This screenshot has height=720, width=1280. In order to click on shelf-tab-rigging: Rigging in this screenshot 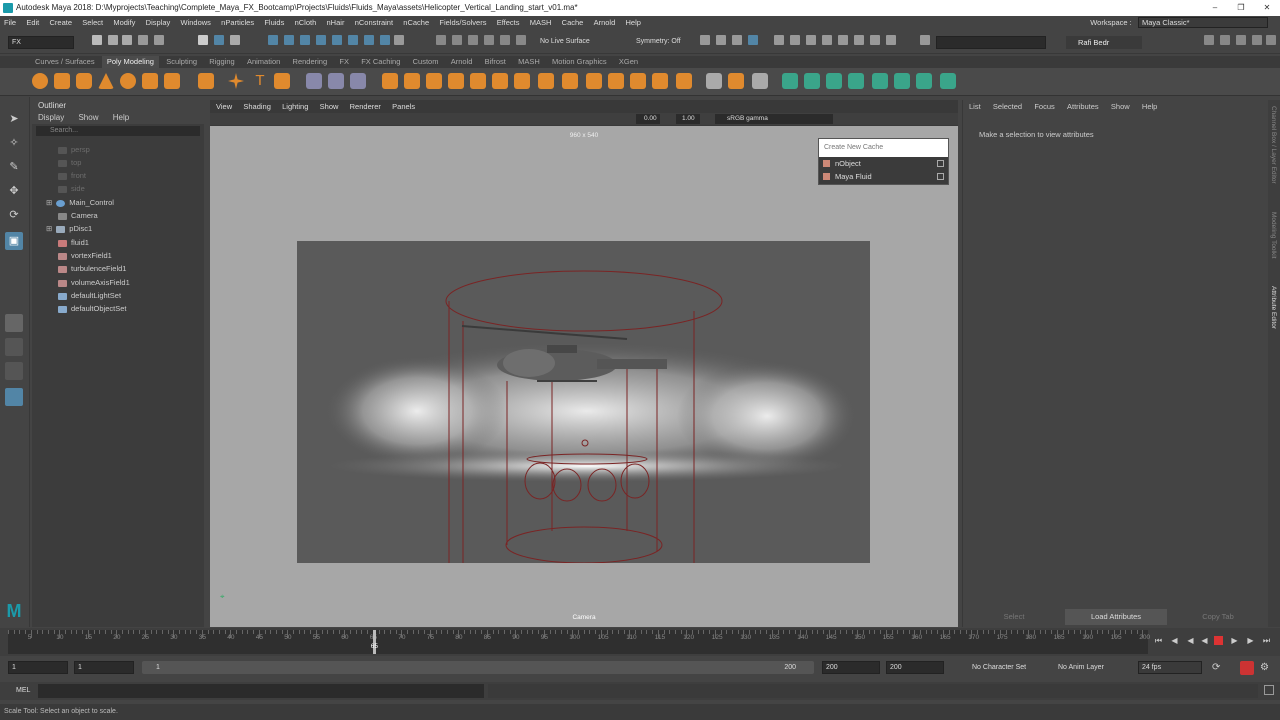, I will do `click(221, 62)`.